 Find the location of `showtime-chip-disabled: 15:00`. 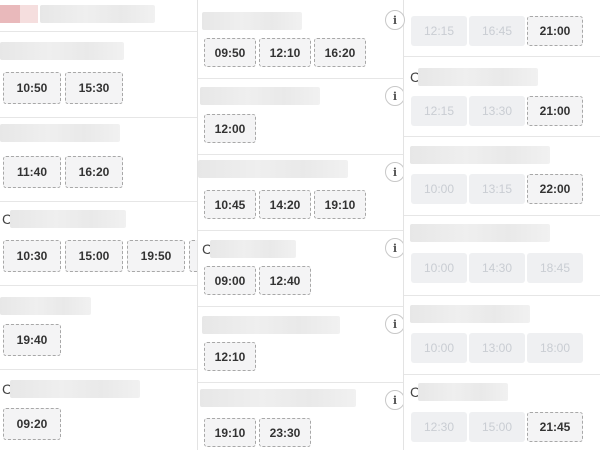

showtime-chip-disabled: 15:00 is located at coordinates (497, 427).